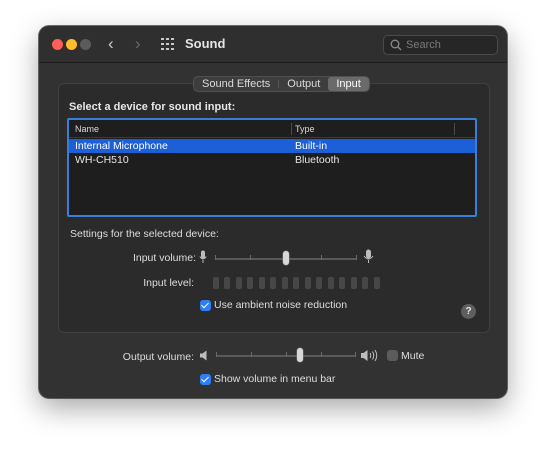 This screenshot has width=545, height=450. What do you see at coordinates (168, 283) in the screenshot?
I see `input-level-label: Input level:` at bounding box center [168, 283].